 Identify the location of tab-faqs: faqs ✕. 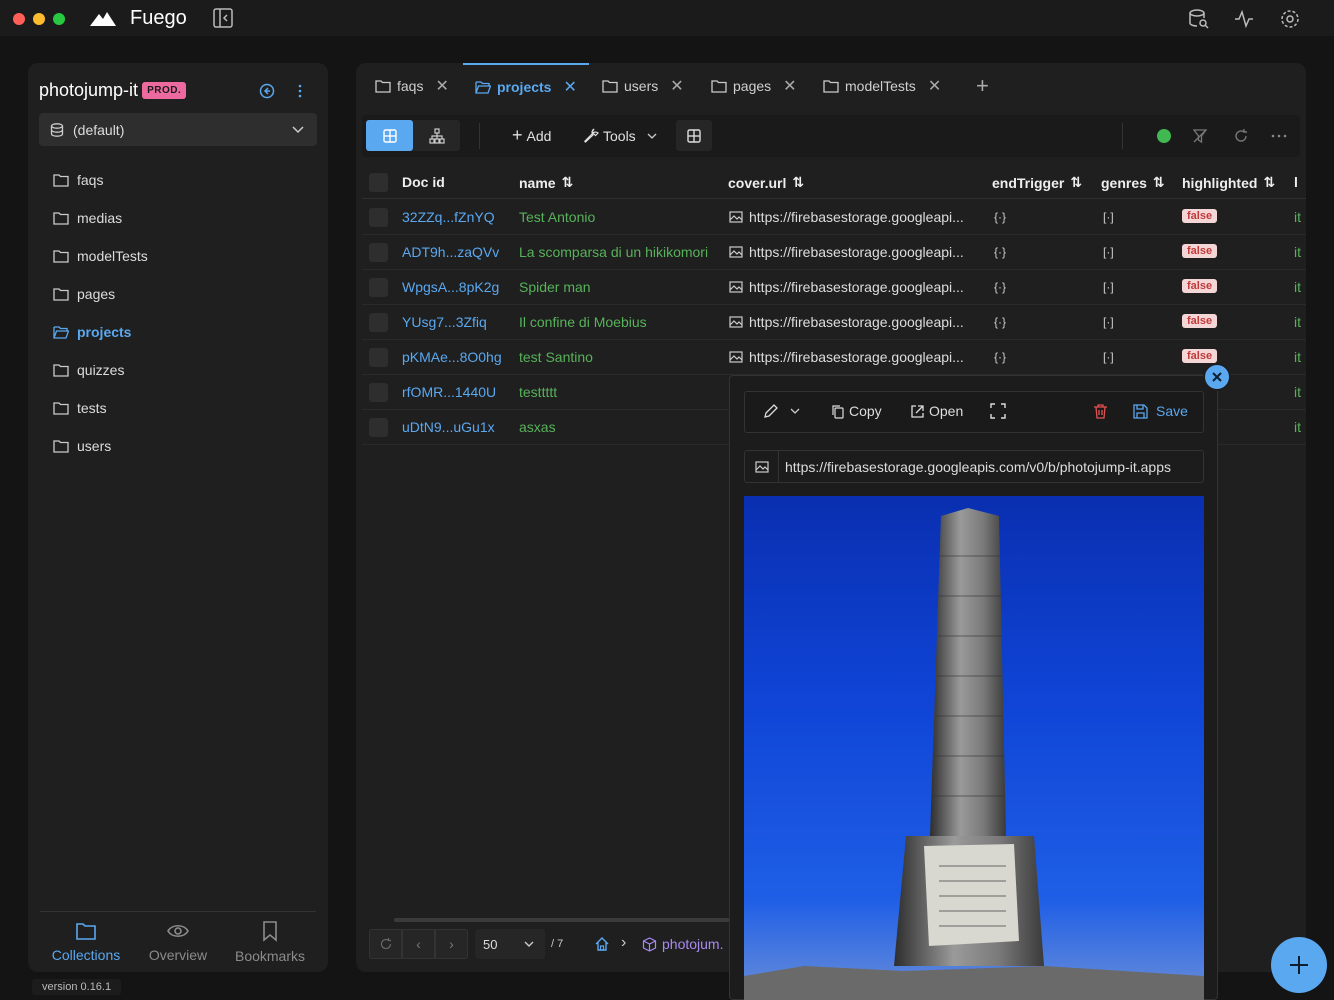
(412, 86).